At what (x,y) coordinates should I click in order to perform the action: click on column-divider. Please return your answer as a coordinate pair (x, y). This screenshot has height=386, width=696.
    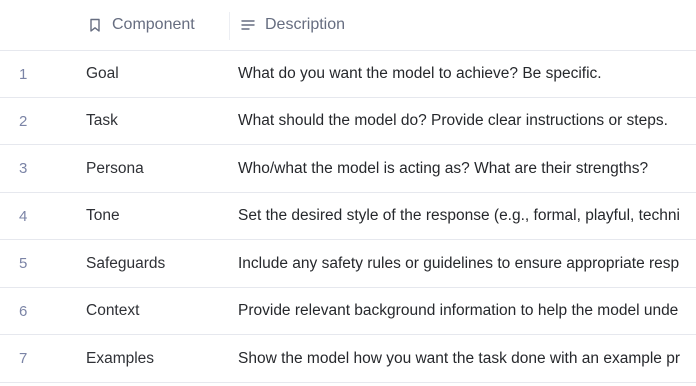
    Looking at the image, I should click on (229, 26).